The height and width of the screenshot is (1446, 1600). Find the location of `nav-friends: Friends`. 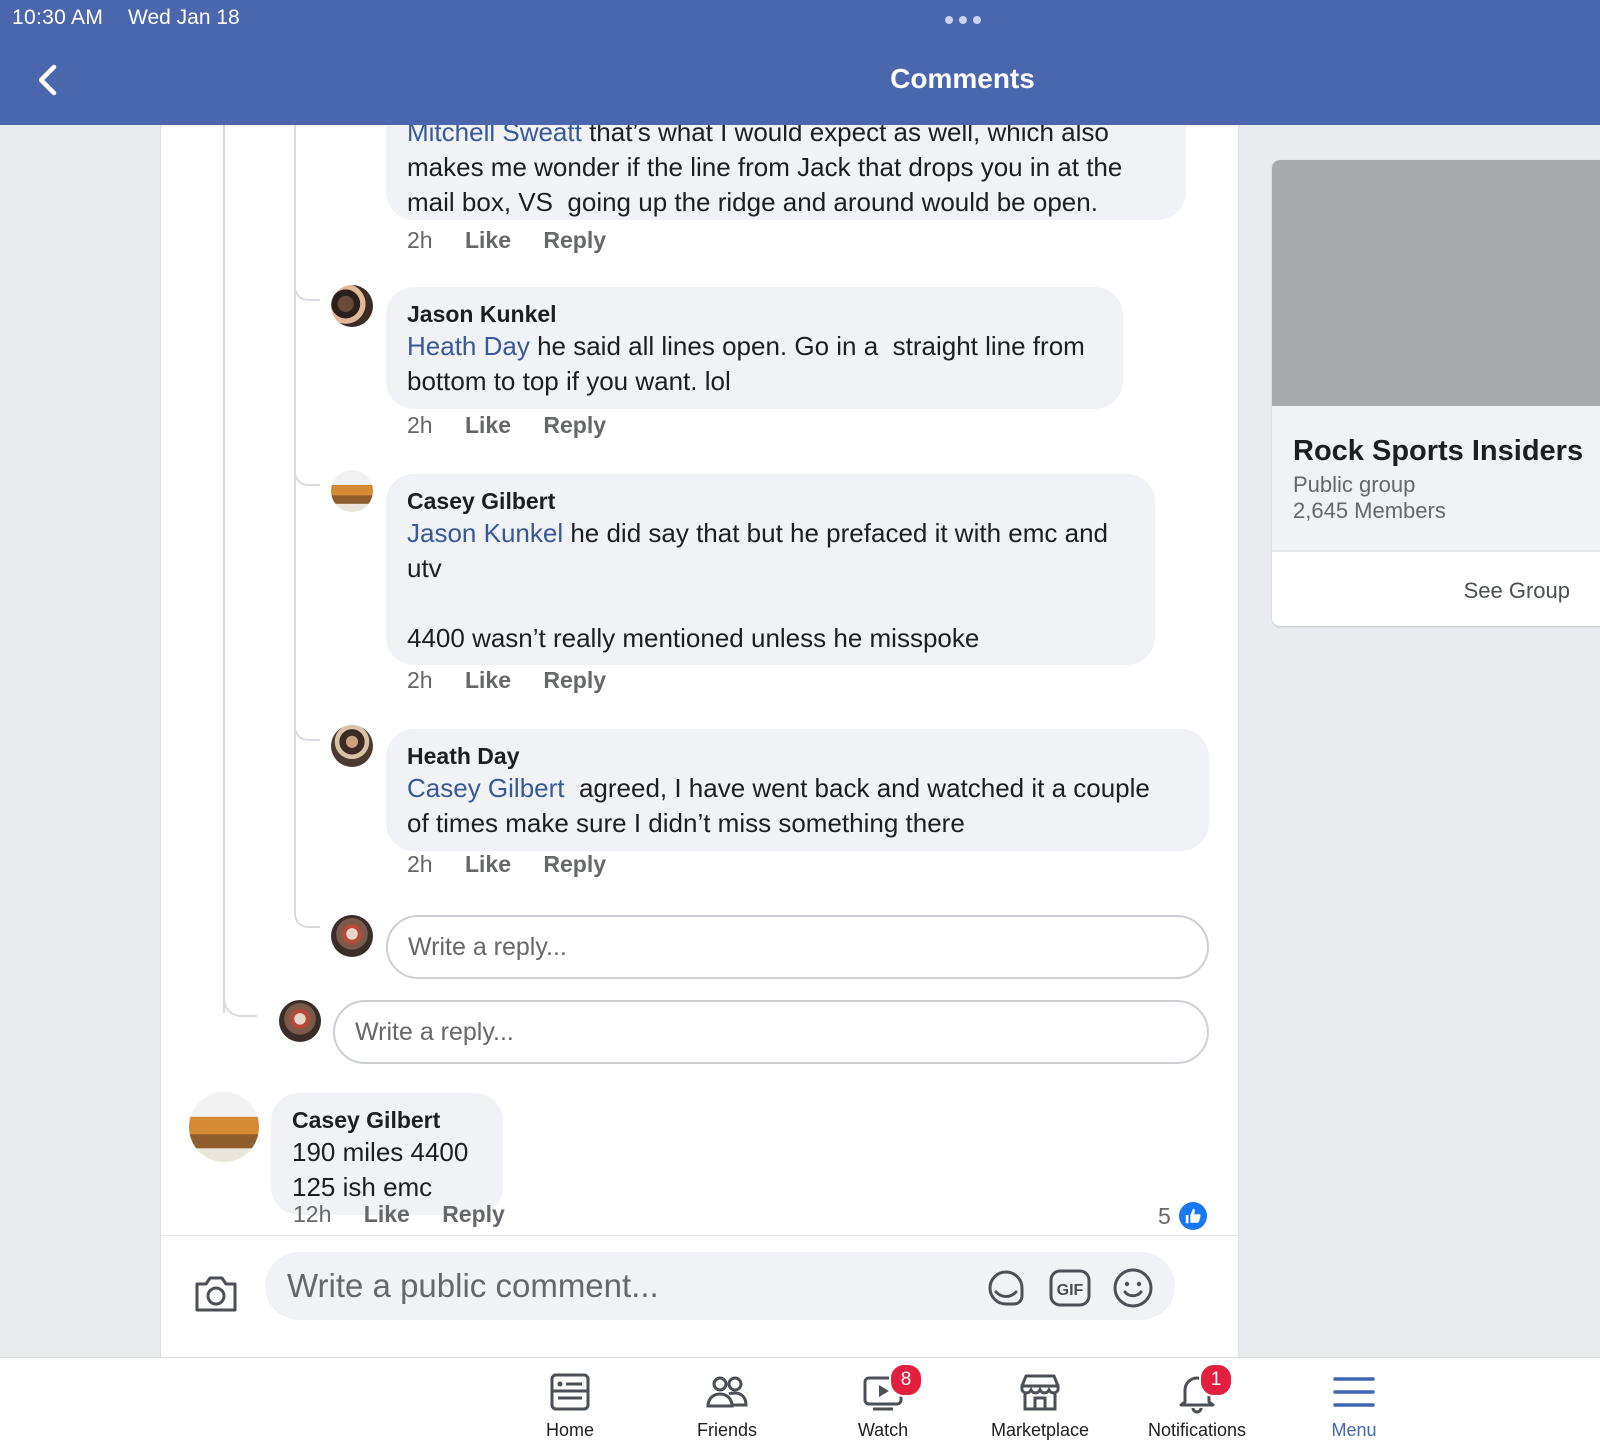

nav-friends: Friends is located at coordinates (727, 1402).